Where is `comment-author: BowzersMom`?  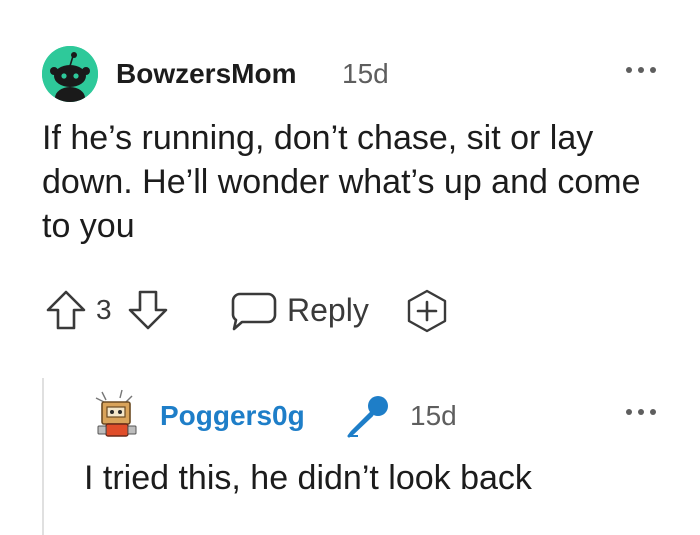
comment-author: BowzersMom is located at coordinates (206, 74).